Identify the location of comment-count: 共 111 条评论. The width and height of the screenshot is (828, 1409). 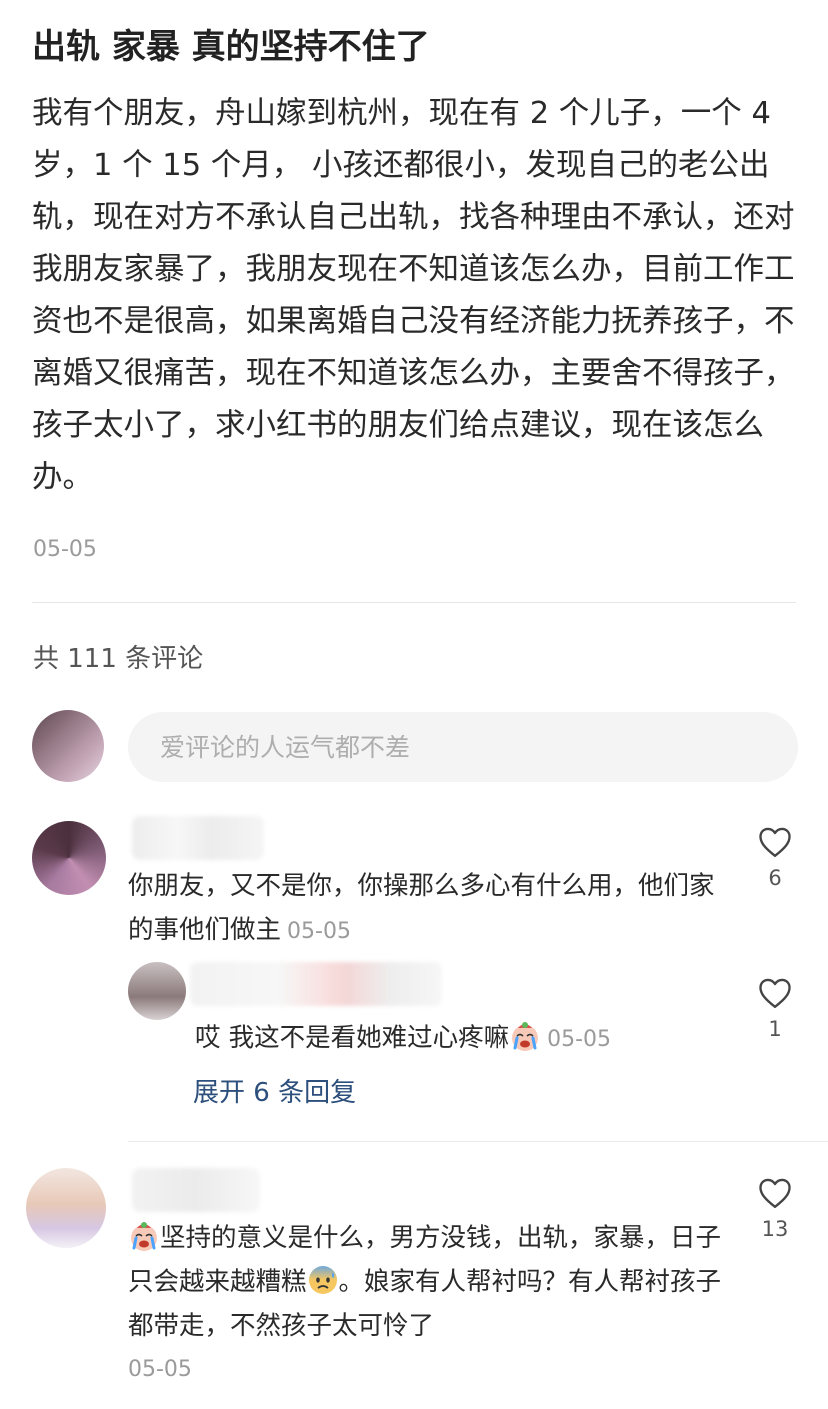
(118, 659).